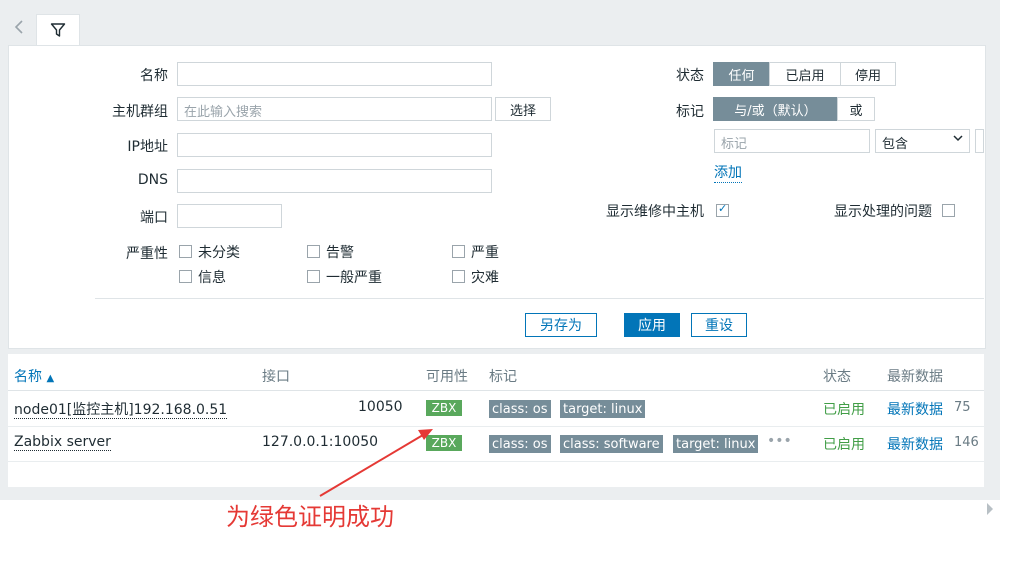 This screenshot has width=1024, height=569. Describe the element at coordinates (376, 463) in the screenshot. I see `annotation-arrow` at that location.